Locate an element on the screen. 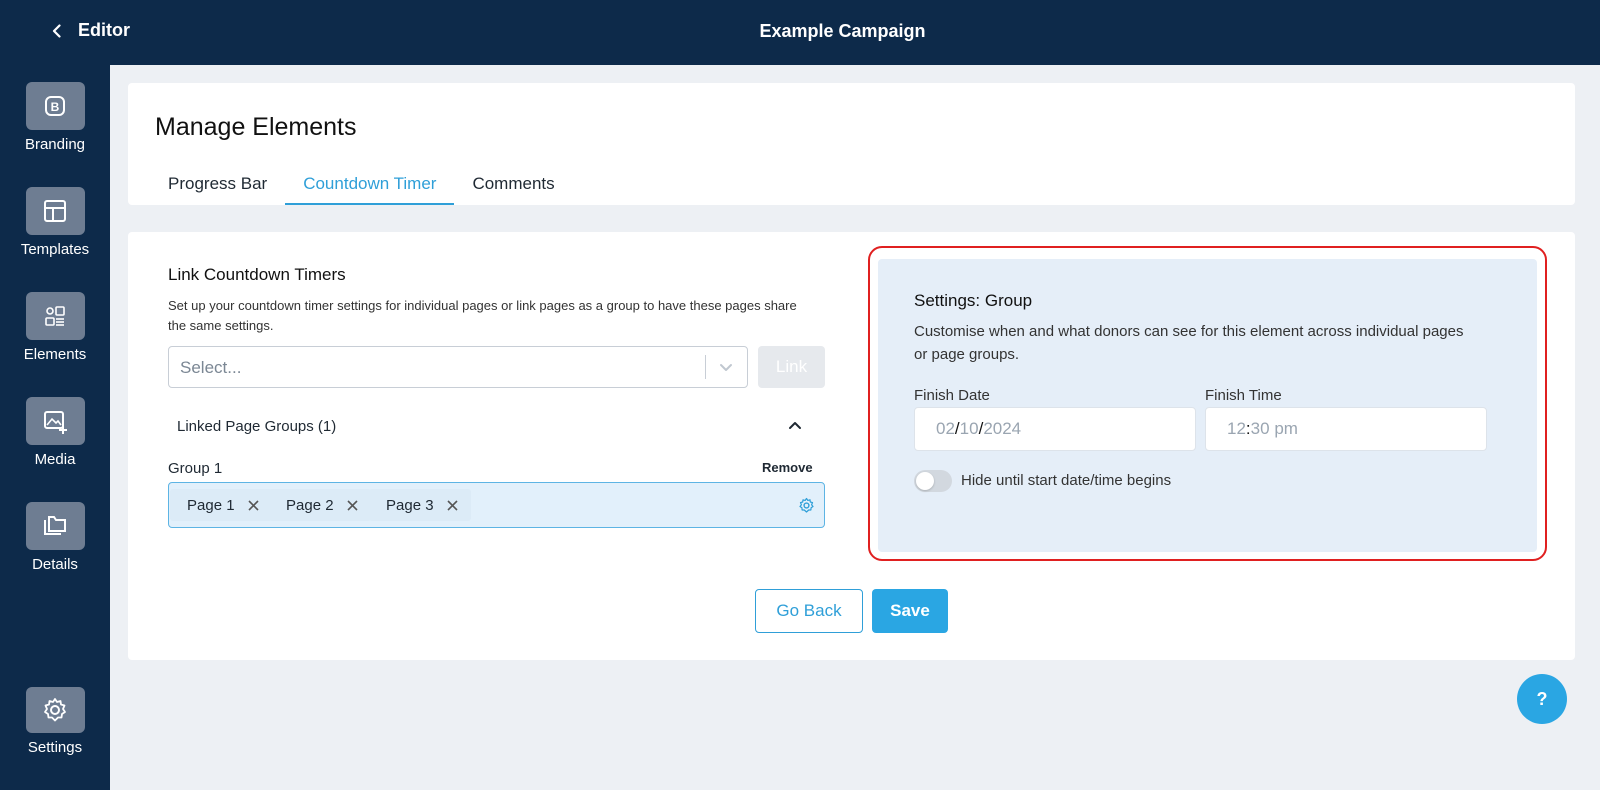 The width and height of the screenshot is (1600, 790). sidebar-item-label: Elements is located at coordinates (55, 354).